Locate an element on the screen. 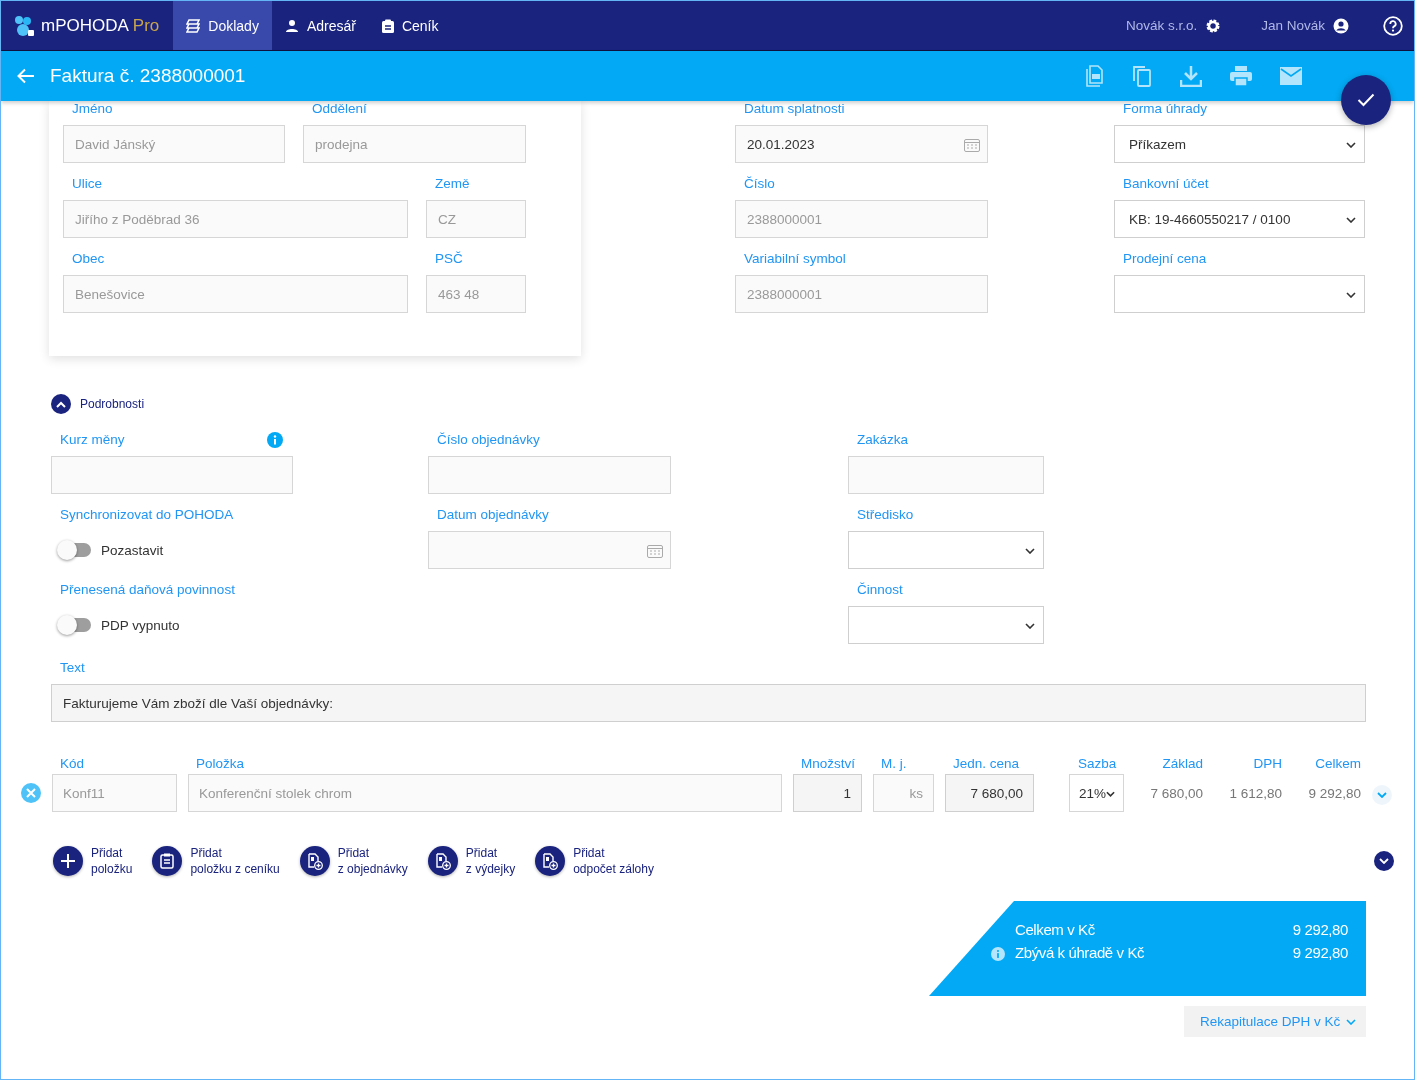 This screenshot has height=1080, width=1415. download-icon is located at coordinates (1191, 76).